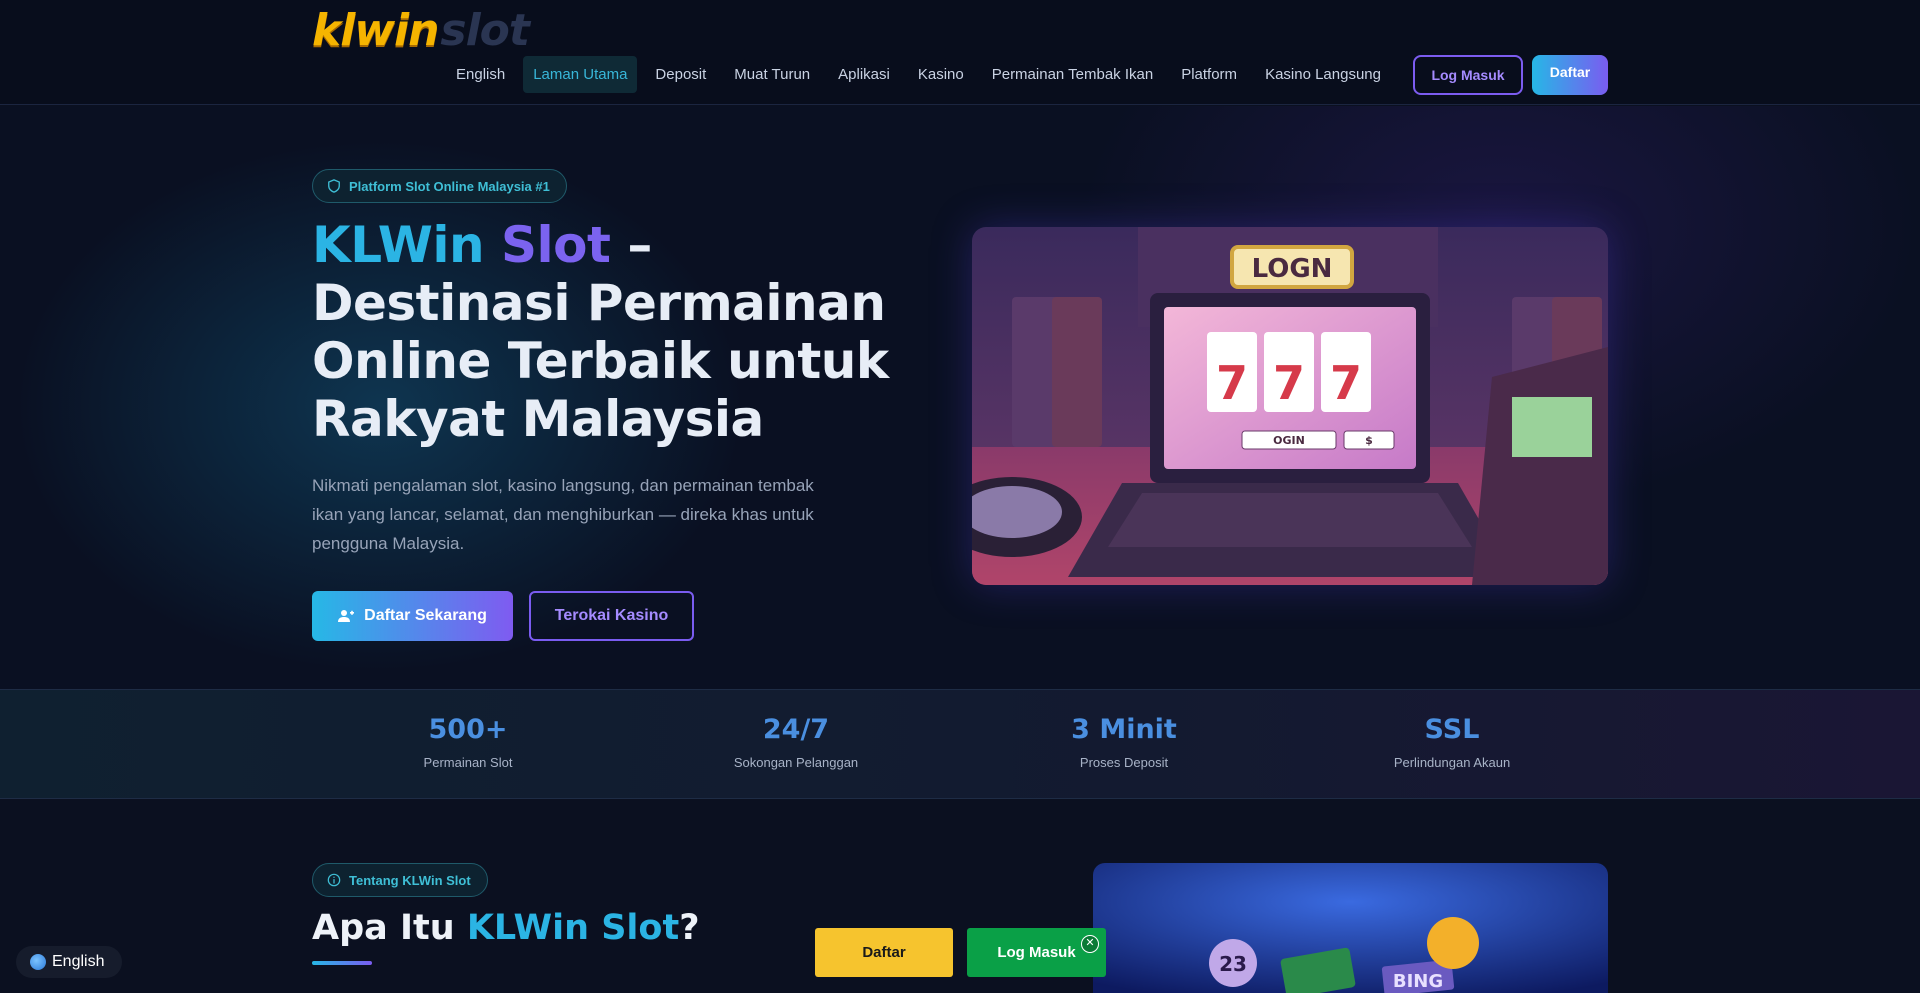 The height and width of the screenshot is (993, 1920). I want to click on title-underline, so click(342, 963).